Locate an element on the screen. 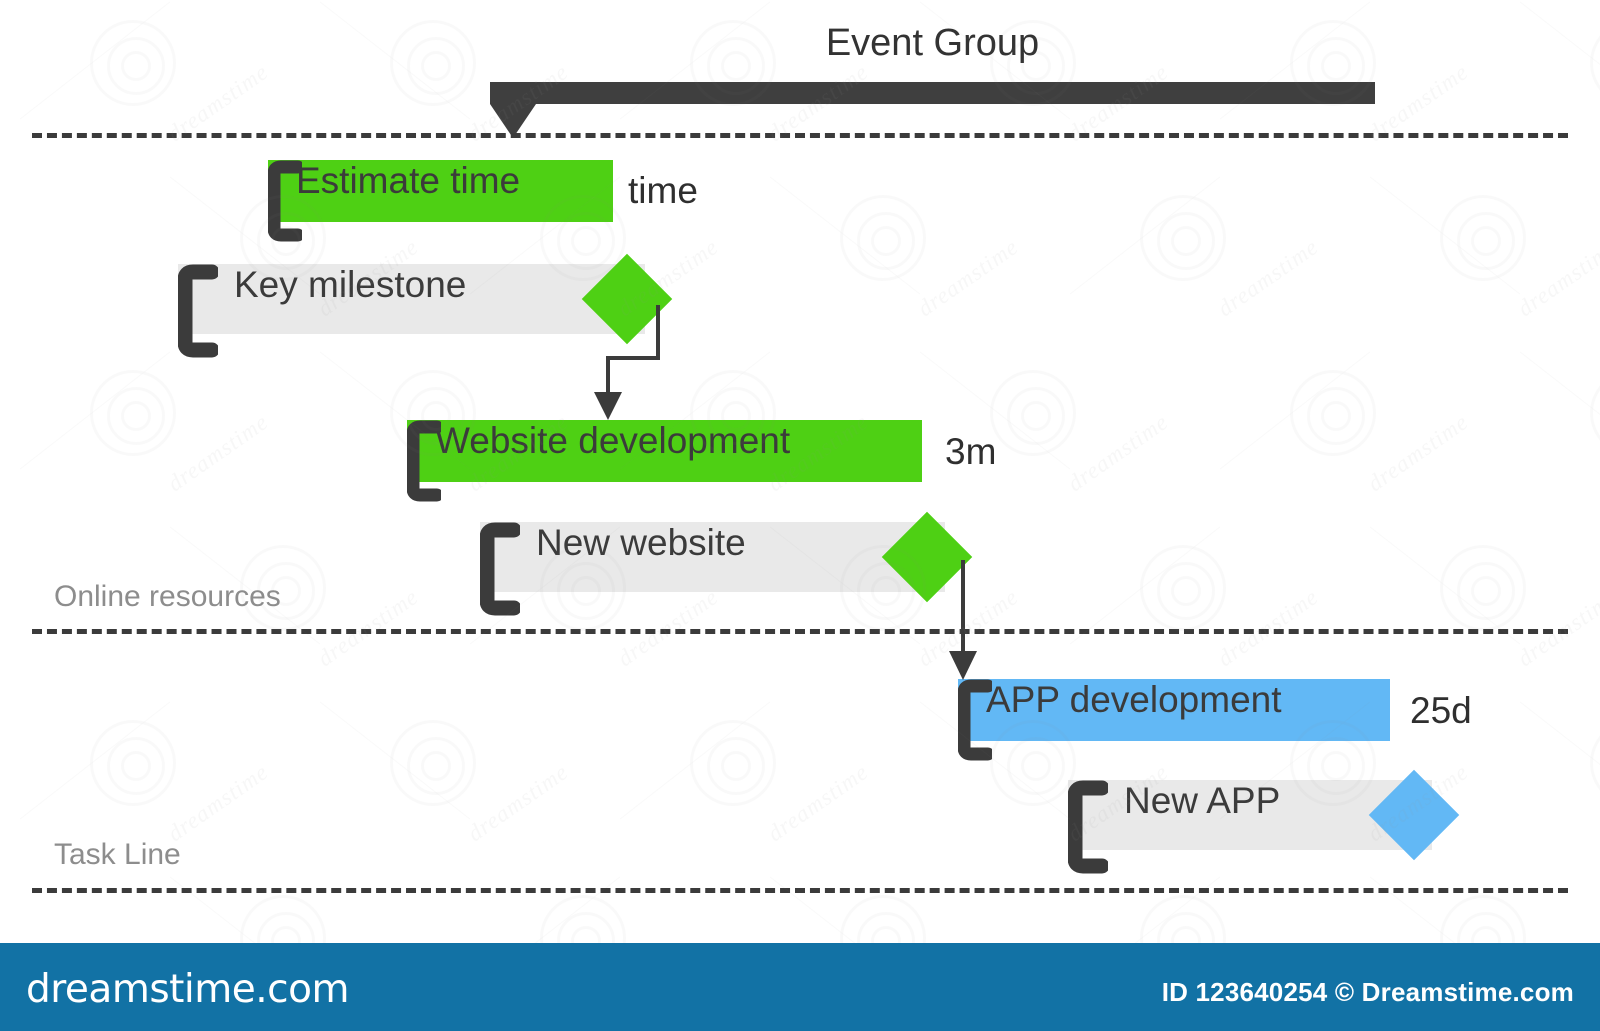  gantt-bar-new-app: New APP is located at coordinates (1264, 821).